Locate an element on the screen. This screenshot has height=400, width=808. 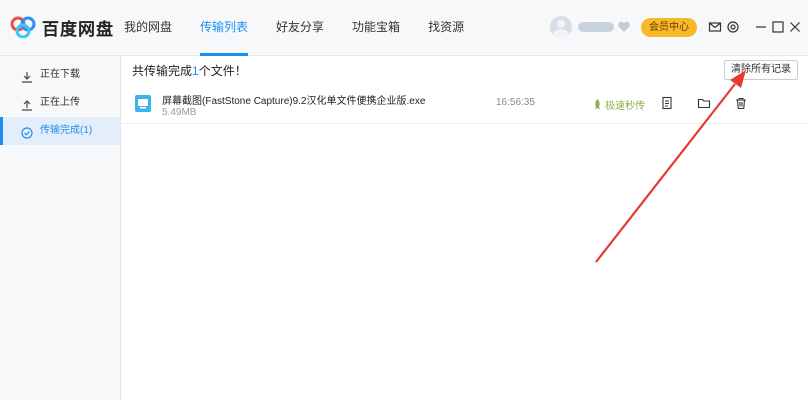
sidebar-item-label: 正在下载 is located at coordinates (60, 74).